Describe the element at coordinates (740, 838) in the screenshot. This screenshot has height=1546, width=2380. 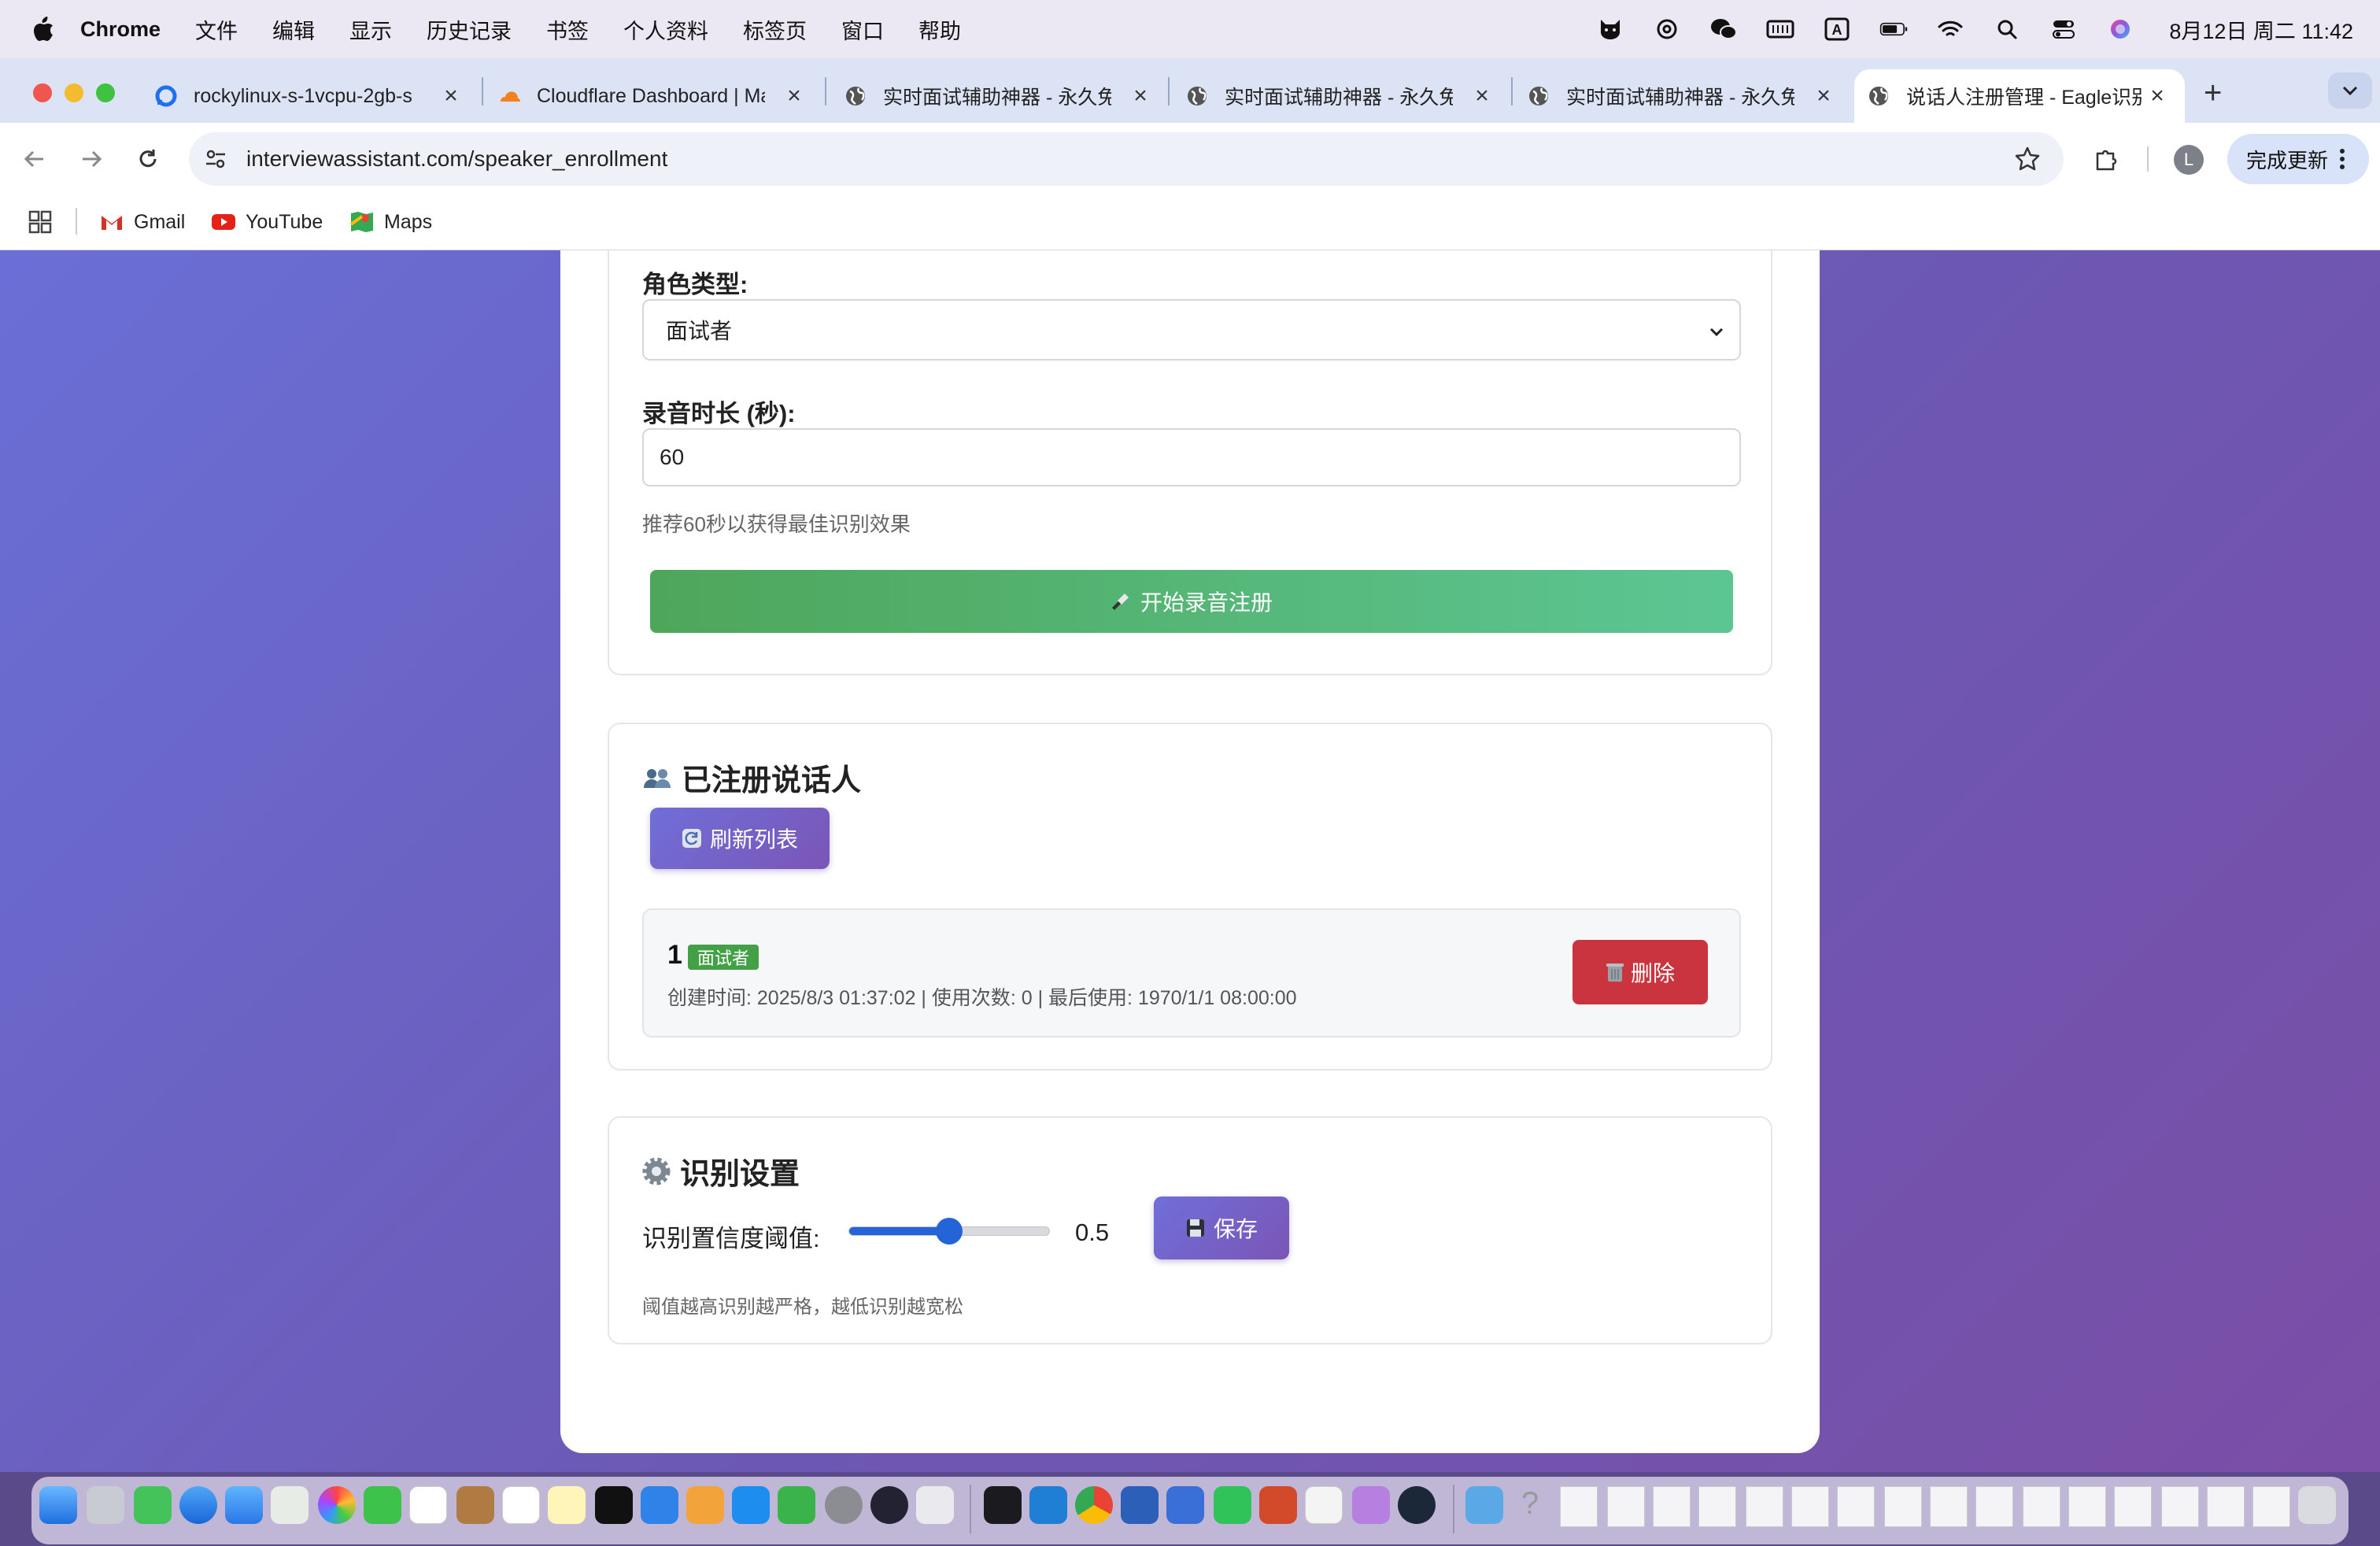
I see `refresh-list-button: 刷新列表` at that location.